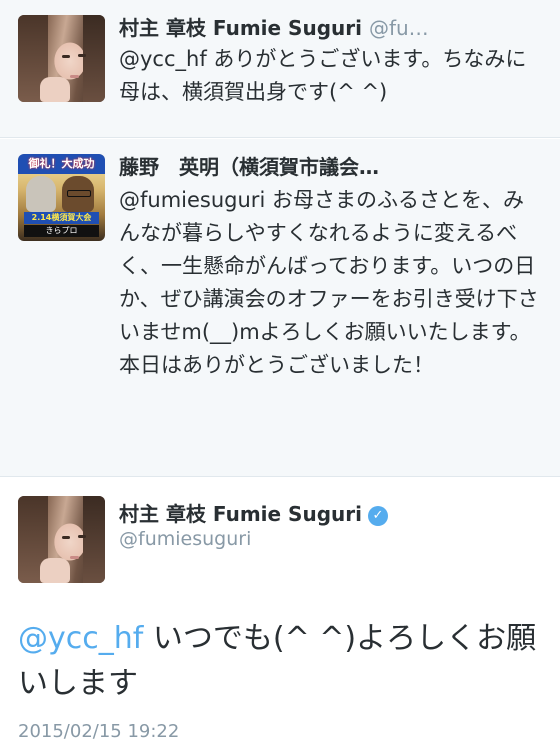 The width and height of the screenshot is (560, 752). Describe the element at coordinates (61, 164) in the screenshot. I see `avatar-banner-text: 御礼！大成功` at that location.